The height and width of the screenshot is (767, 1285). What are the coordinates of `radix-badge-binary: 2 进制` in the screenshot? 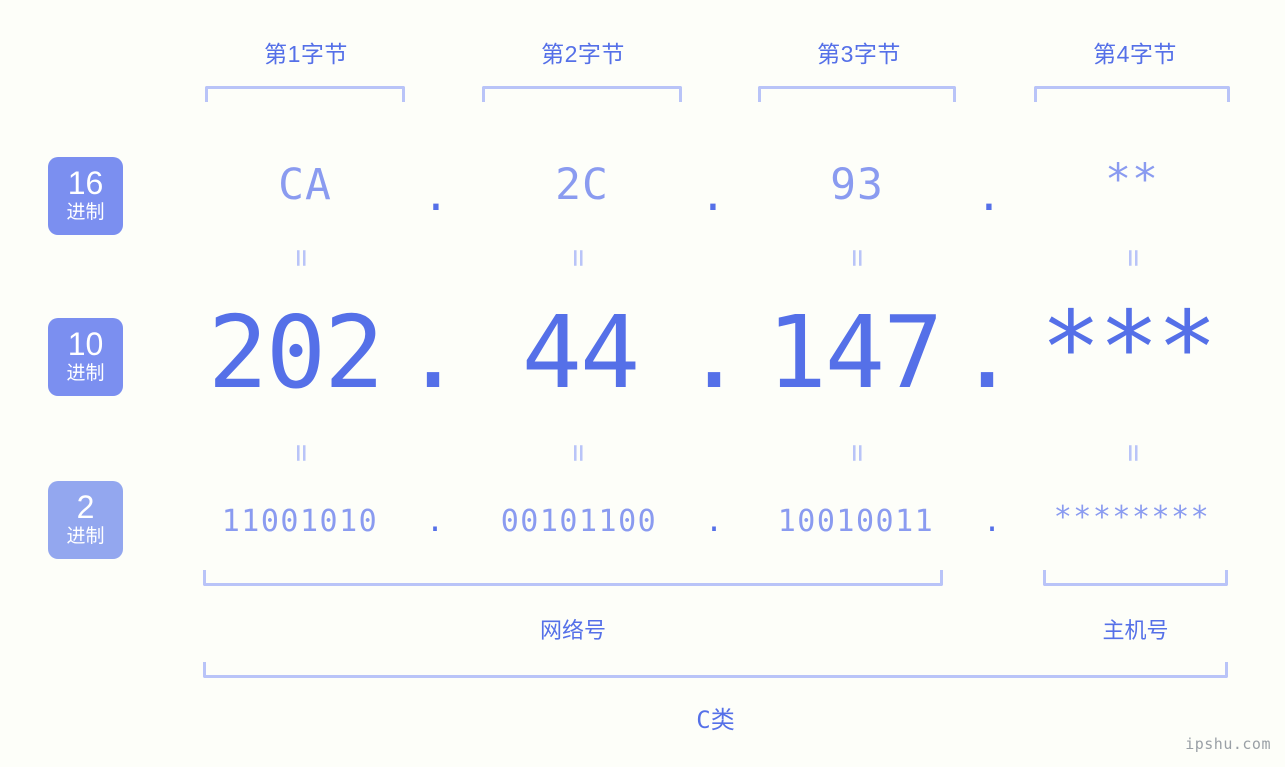 It's located at (85, 520).